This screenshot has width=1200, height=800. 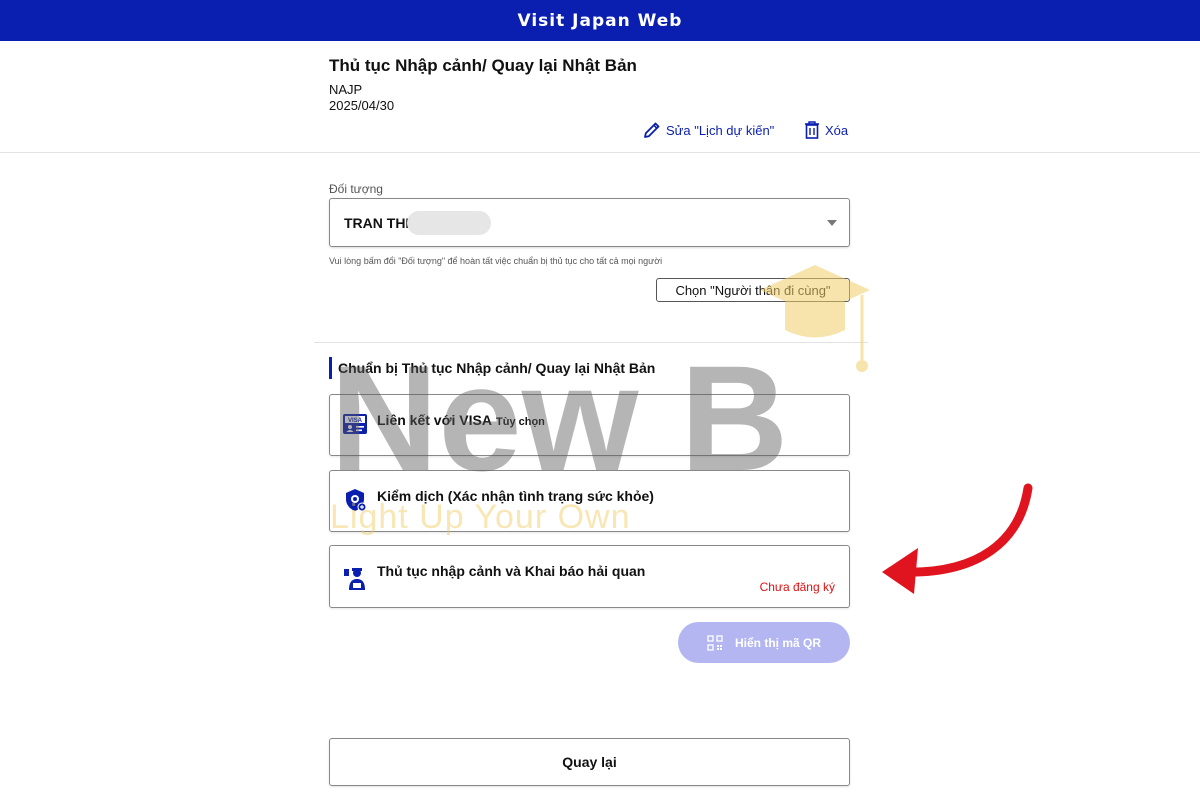 I want to click on optional-badge: Tùy chọn, so click(x=520, y=422).